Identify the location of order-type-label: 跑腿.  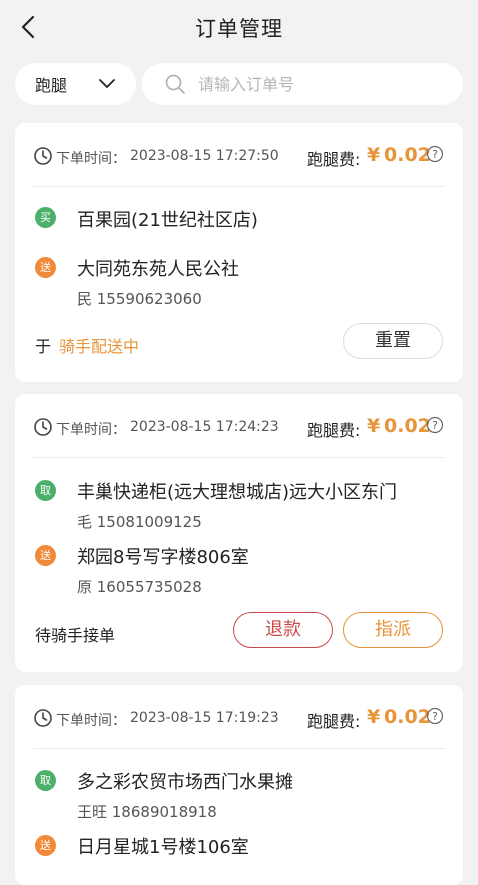
(51, 85).